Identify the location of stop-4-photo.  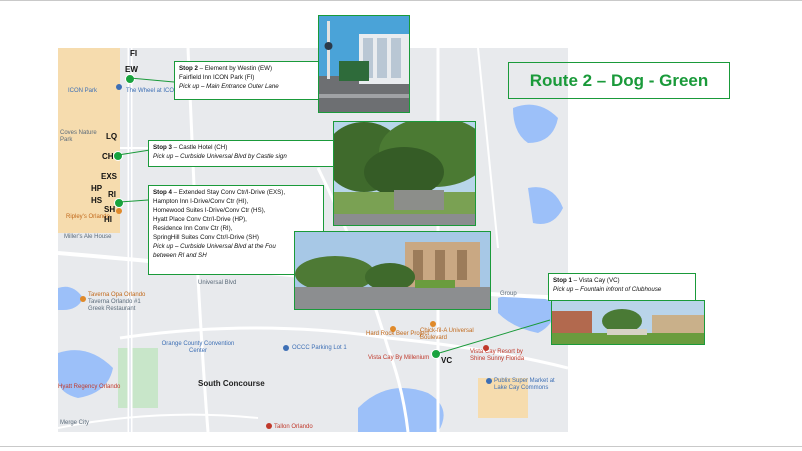
(392, 270).